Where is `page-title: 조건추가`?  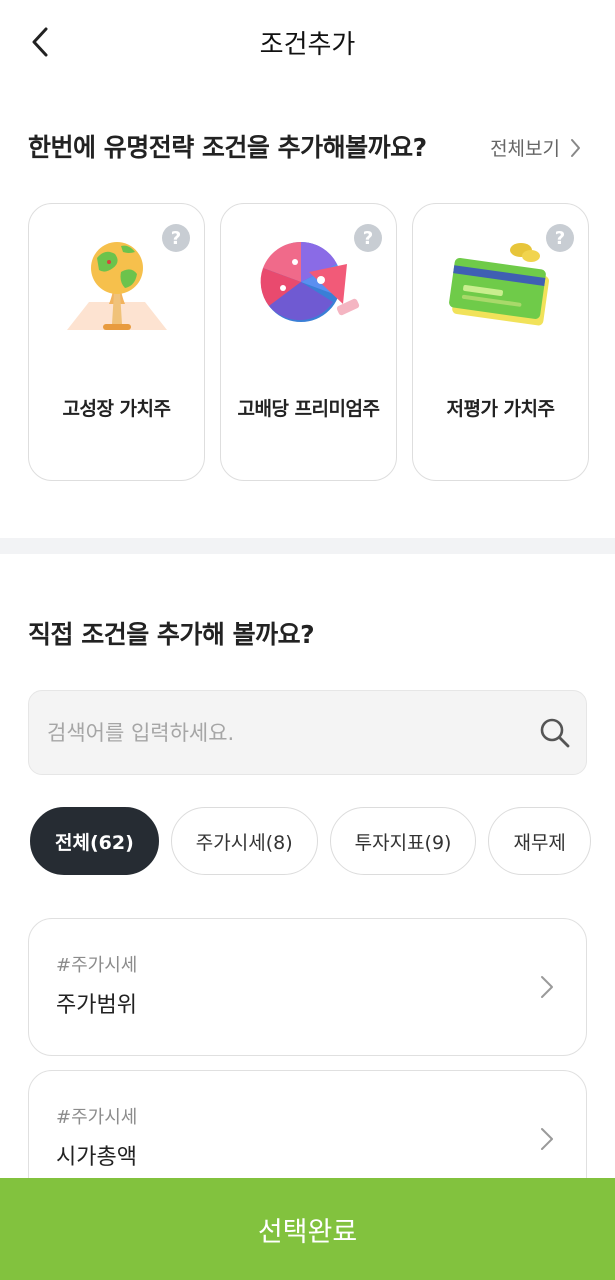 page-title: 조건추가 is located at coordinates (307, 45).